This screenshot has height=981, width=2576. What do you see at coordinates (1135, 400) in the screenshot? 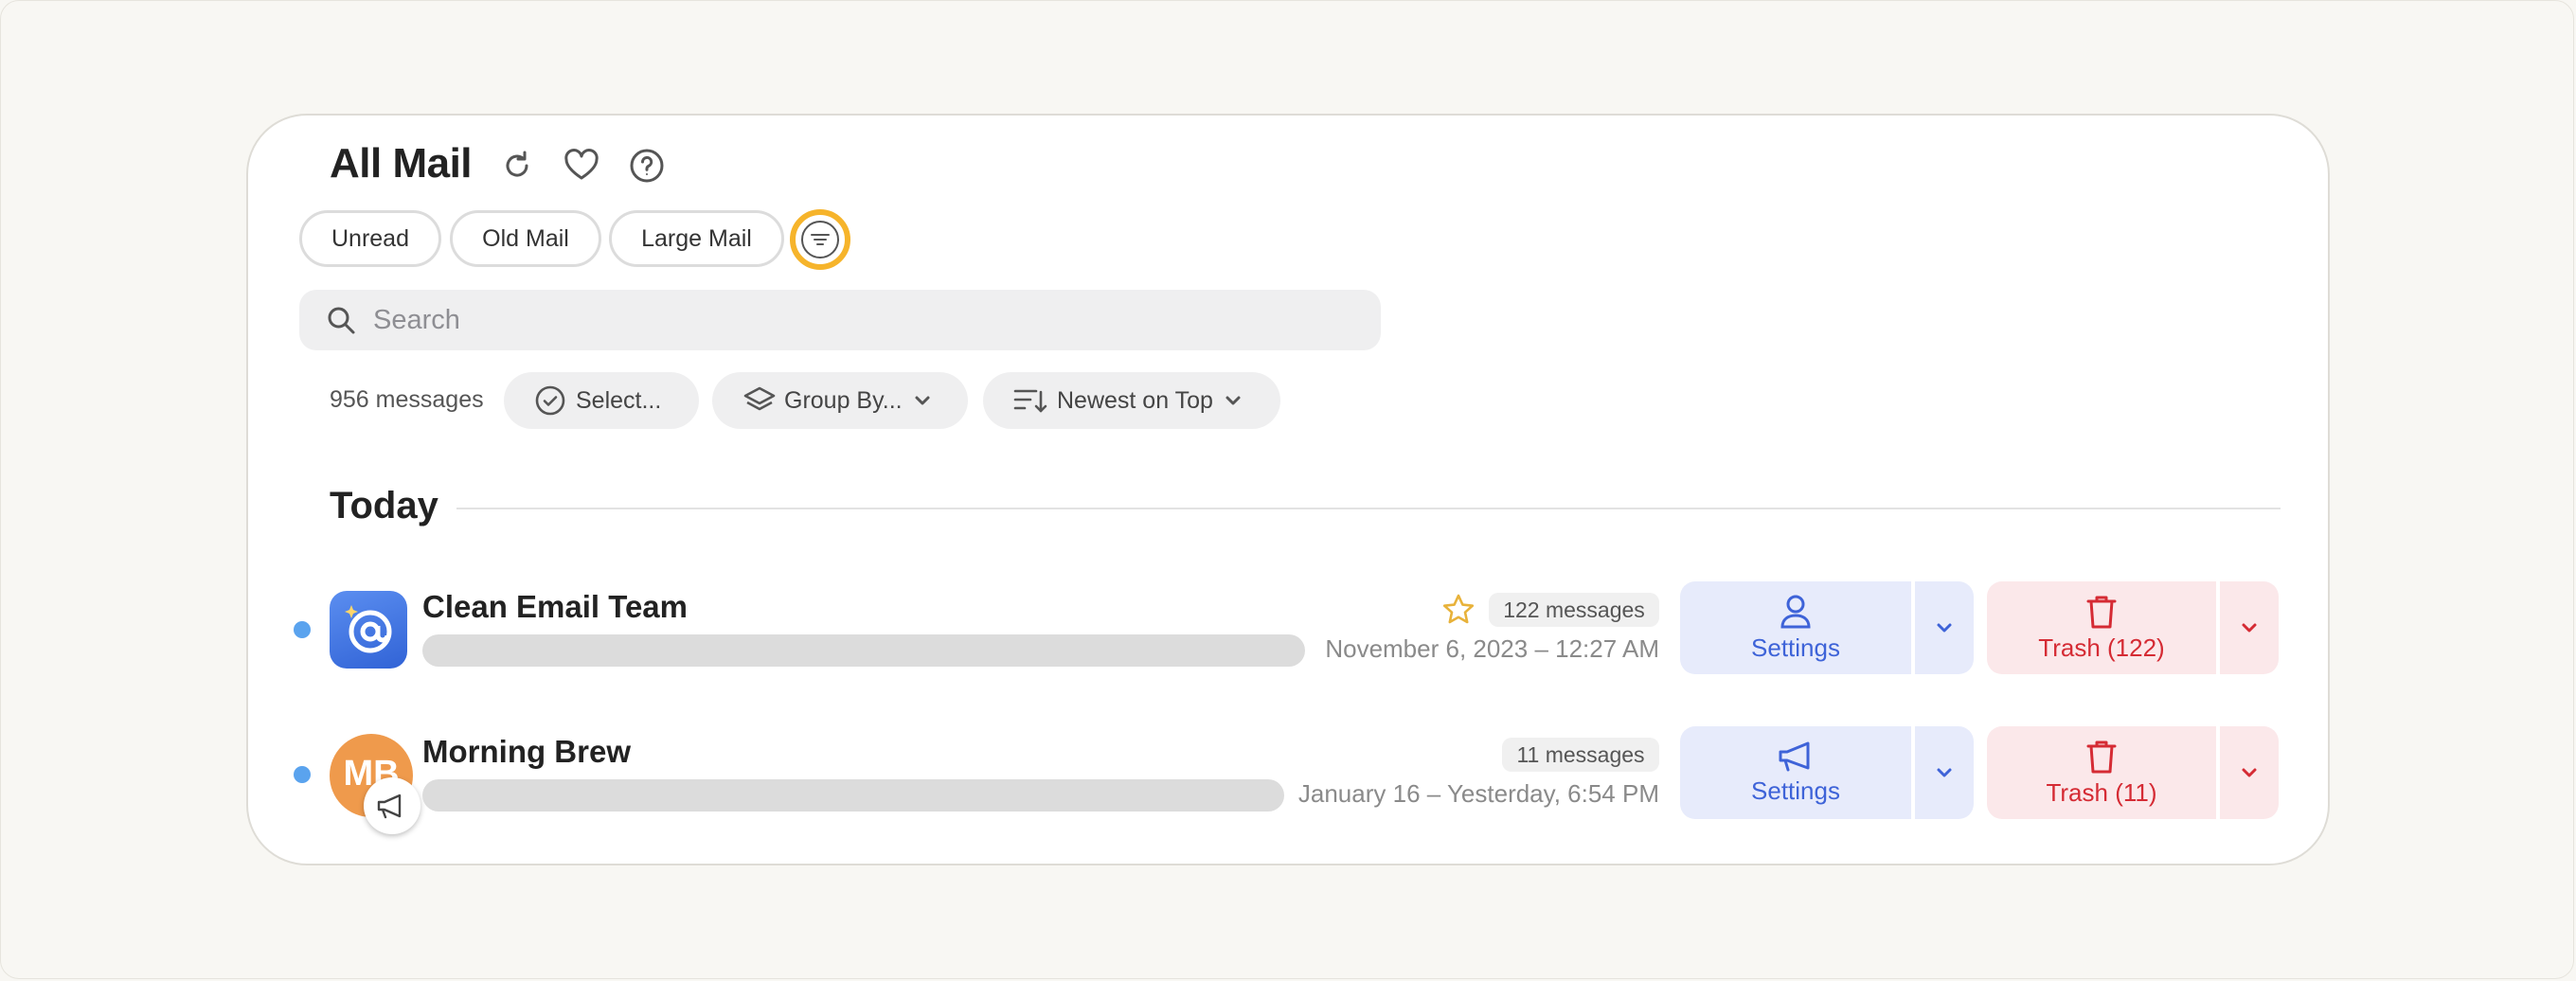
I see `sort-label: Newest on Top` at bounding box center [1135, 400].